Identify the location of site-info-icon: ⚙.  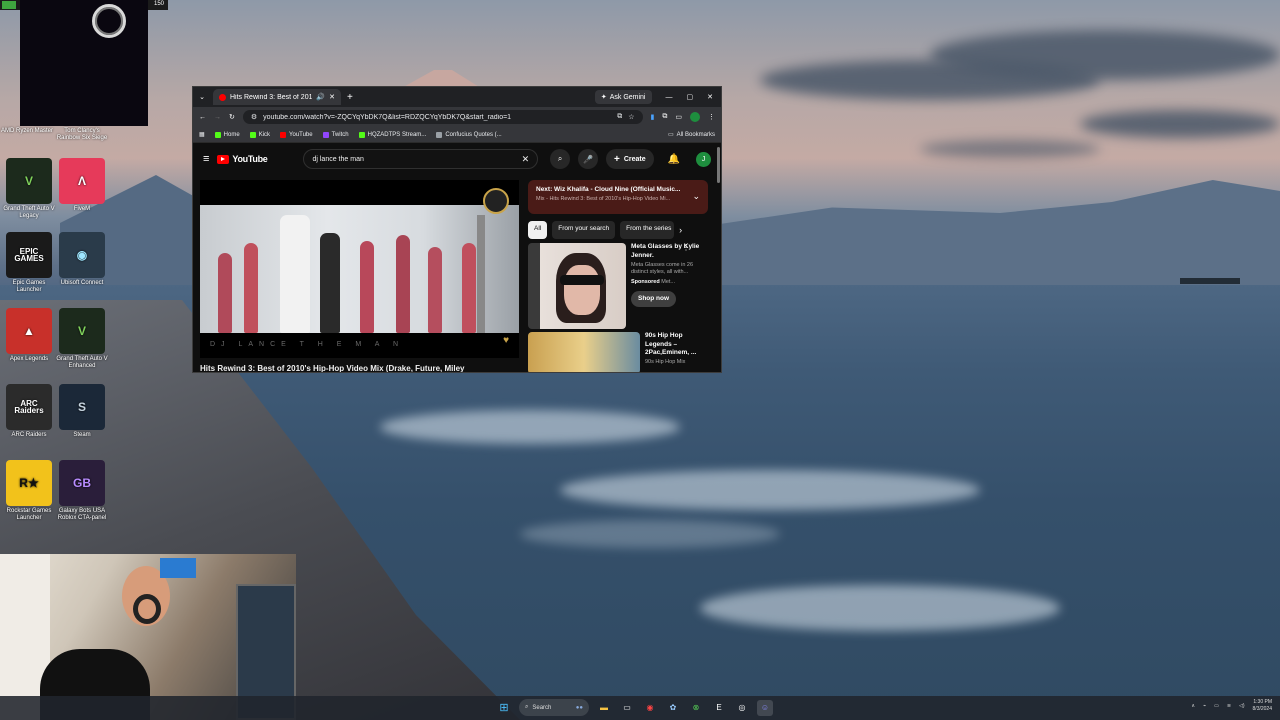
(254, 117).